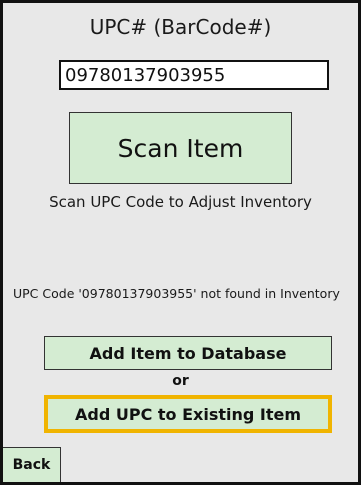 Image resolution: width=361 pixels, height=485 pixels. I want to click on add-item-to-database-button: Add Item to Database, so click(188, 353).